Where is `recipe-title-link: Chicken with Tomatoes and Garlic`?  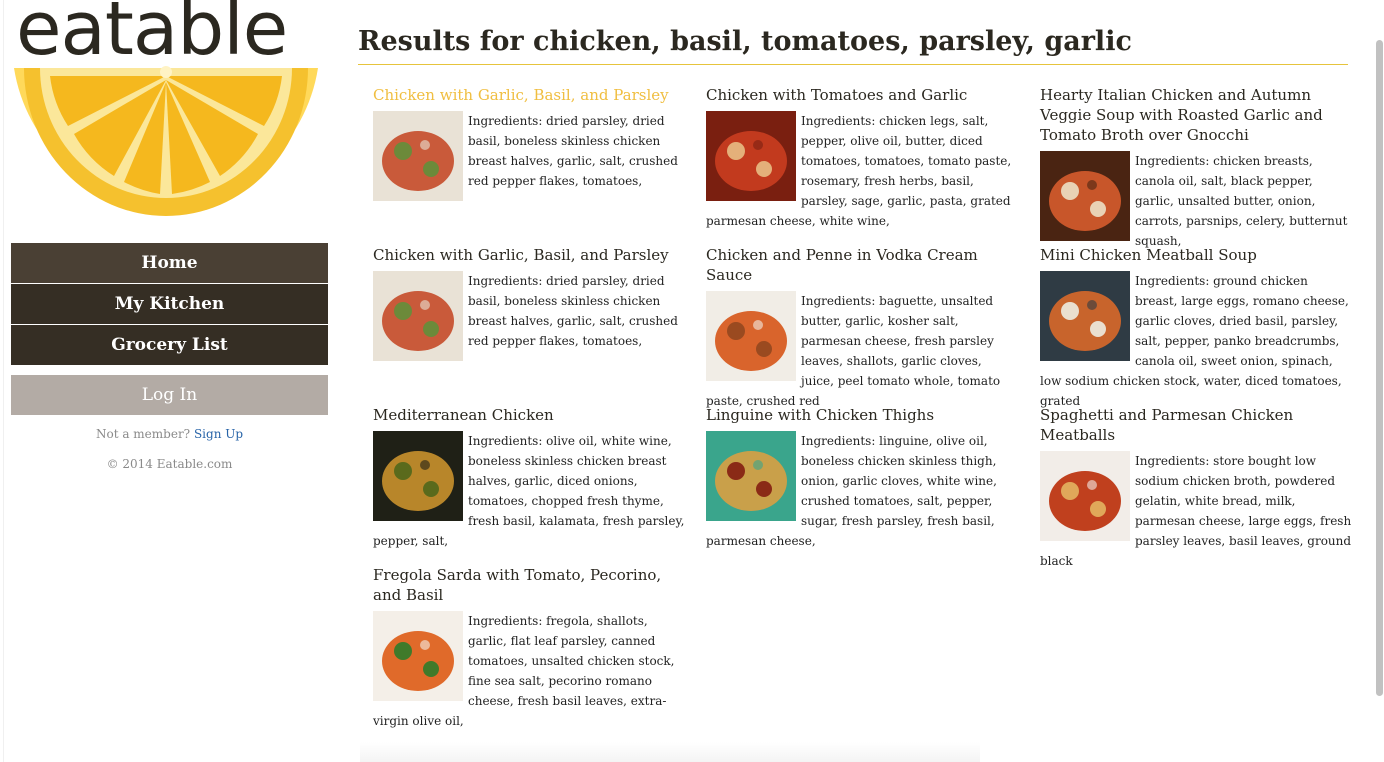
recipe-title-link: Chicken with Tomatoes and Garlic is located at coordinates (862, 95).